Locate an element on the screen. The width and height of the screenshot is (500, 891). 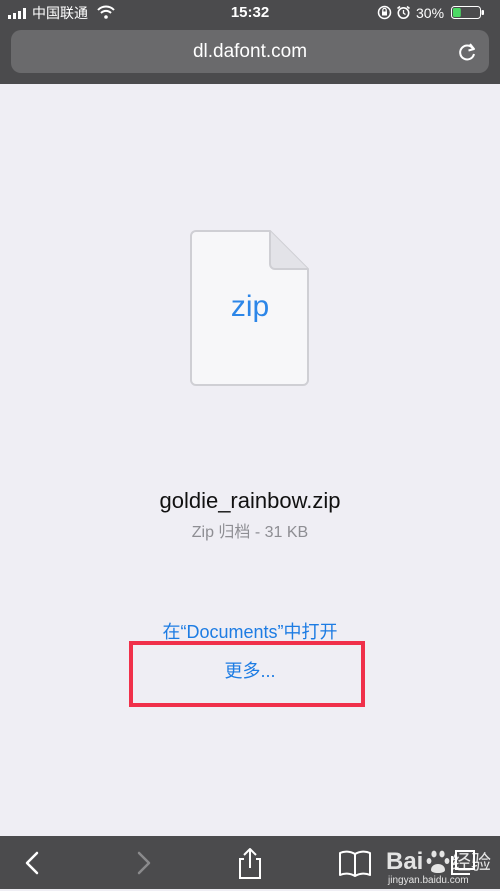
url-text: dl.dafont.com is located at coordinates (250, 51).